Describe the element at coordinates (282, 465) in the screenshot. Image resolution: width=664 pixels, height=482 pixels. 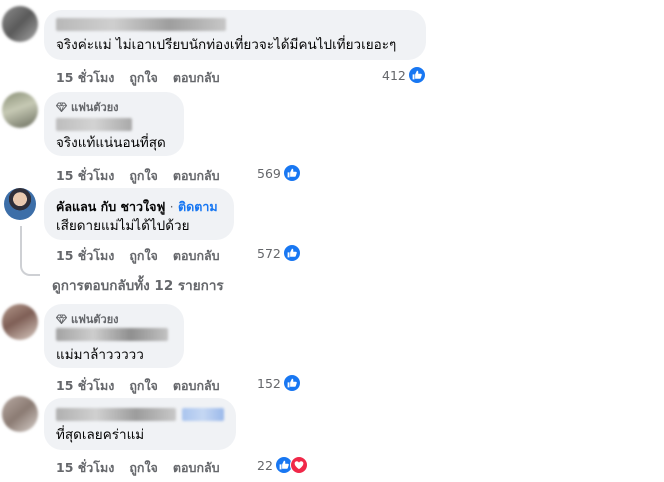
I see `reaction-count: 22` at that location.